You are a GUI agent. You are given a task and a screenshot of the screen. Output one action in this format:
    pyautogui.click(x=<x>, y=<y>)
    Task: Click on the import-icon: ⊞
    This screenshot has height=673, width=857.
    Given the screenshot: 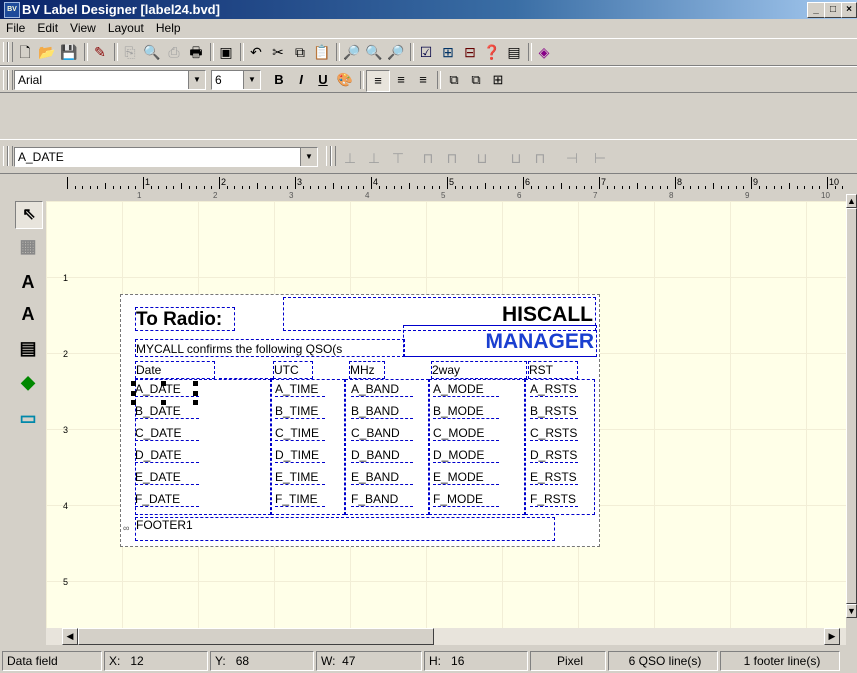 What is the action you would take?
    pyautogui.click(x=448, y=52)
    